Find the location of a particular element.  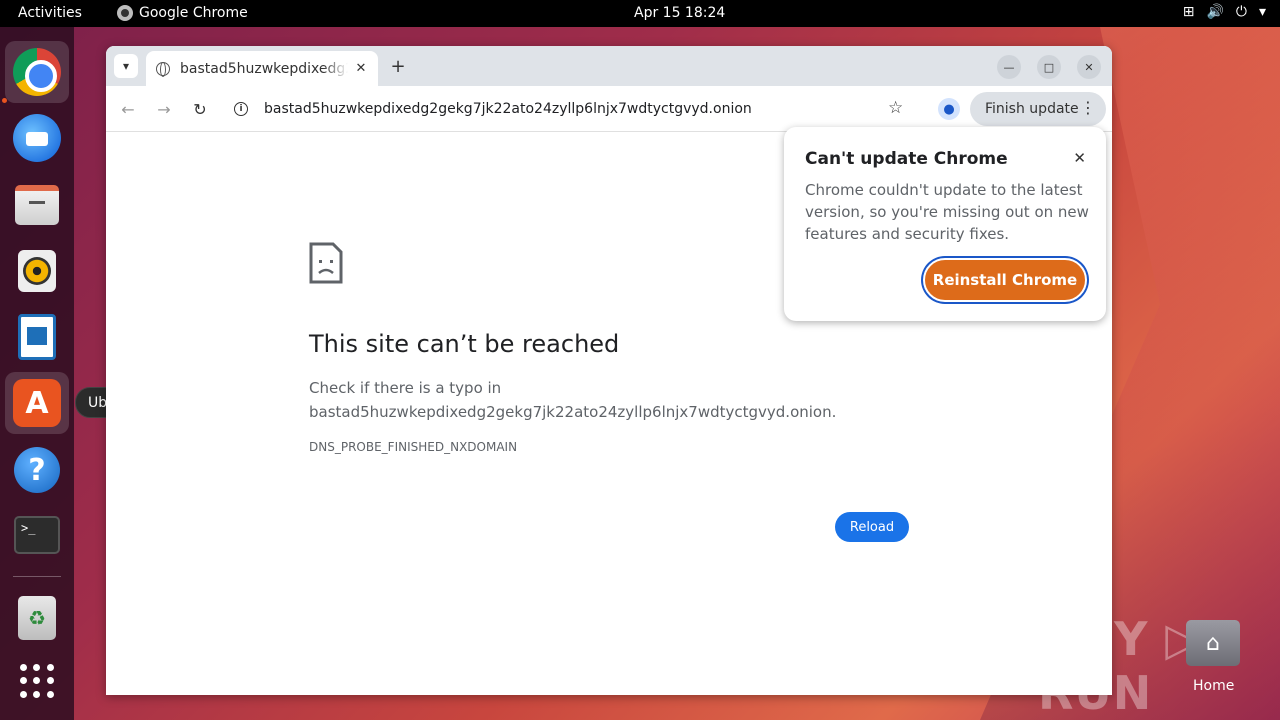

clock: Apr 15 18:24 is located at coordinates (679, 13).